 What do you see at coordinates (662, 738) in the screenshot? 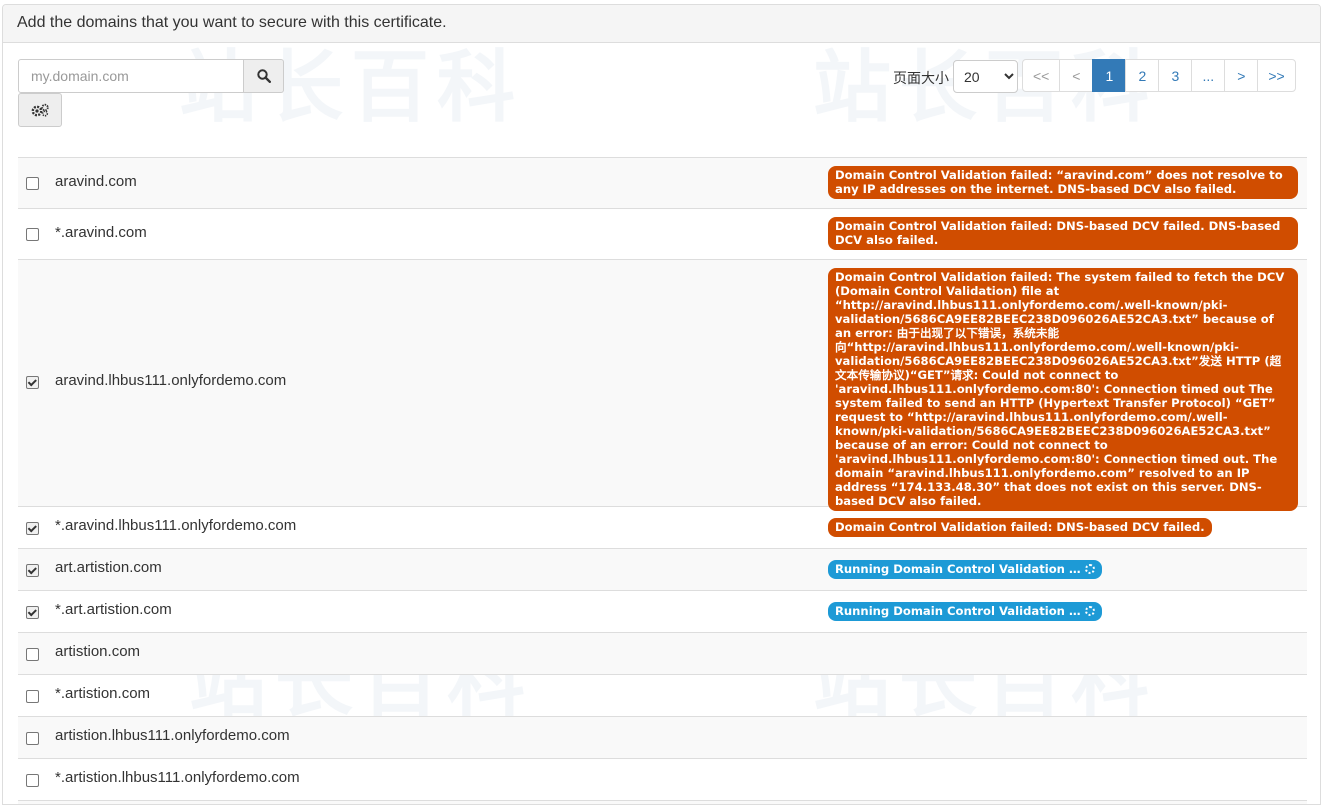
I see `table-row: artistion.lhbus111.onlyfordemo.com` at bounding box center [662, 738].